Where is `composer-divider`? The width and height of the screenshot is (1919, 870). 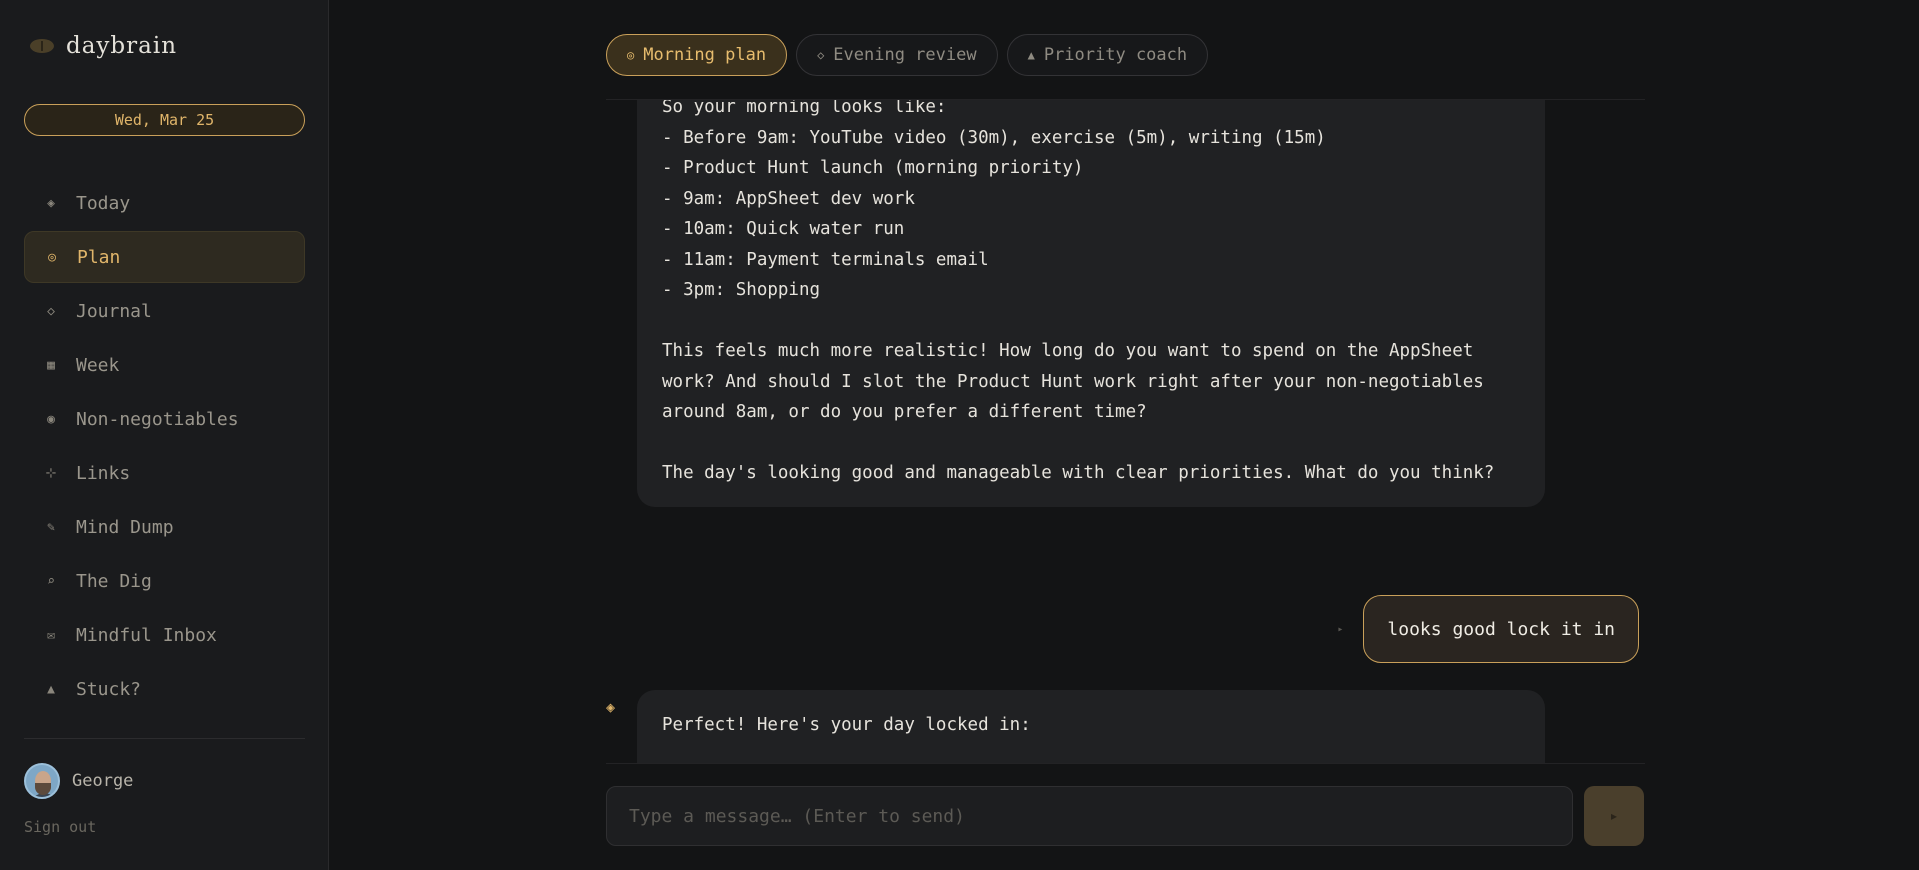 composer-divider is located at coordinates (1125, 763).